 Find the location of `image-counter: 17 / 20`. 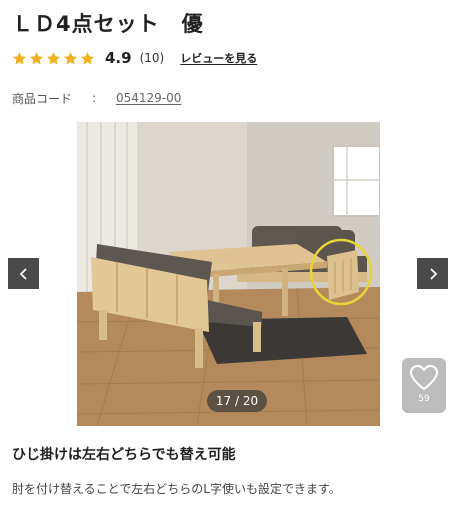

image-counter: 17 / 20 is located at coordinates (237, 401).